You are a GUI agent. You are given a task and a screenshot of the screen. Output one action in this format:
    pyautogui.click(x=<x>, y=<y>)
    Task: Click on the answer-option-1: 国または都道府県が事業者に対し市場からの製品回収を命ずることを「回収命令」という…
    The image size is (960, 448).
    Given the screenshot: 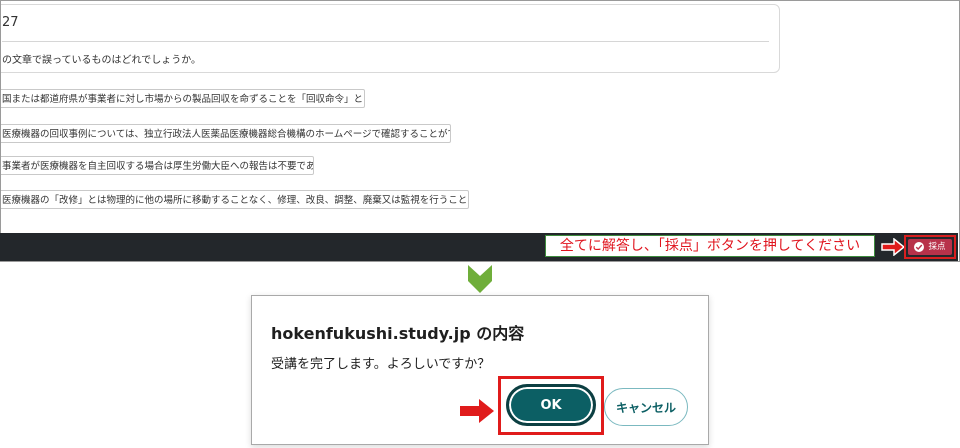 What is the action you would take?
    pyautogui.click(x=183, y=98)
    